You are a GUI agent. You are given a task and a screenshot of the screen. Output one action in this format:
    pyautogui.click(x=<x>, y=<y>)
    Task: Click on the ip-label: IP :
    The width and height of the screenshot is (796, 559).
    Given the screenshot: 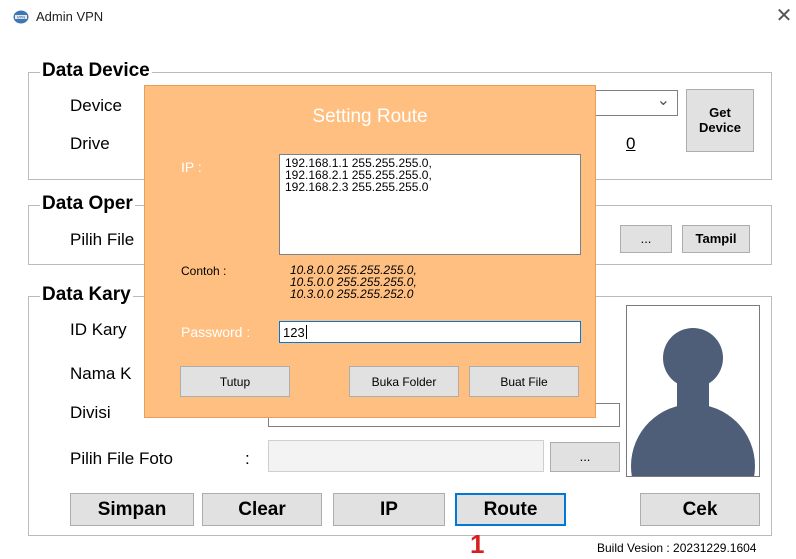 What is the action you would take?
    pyautogui.click(x=191, y=167)
    